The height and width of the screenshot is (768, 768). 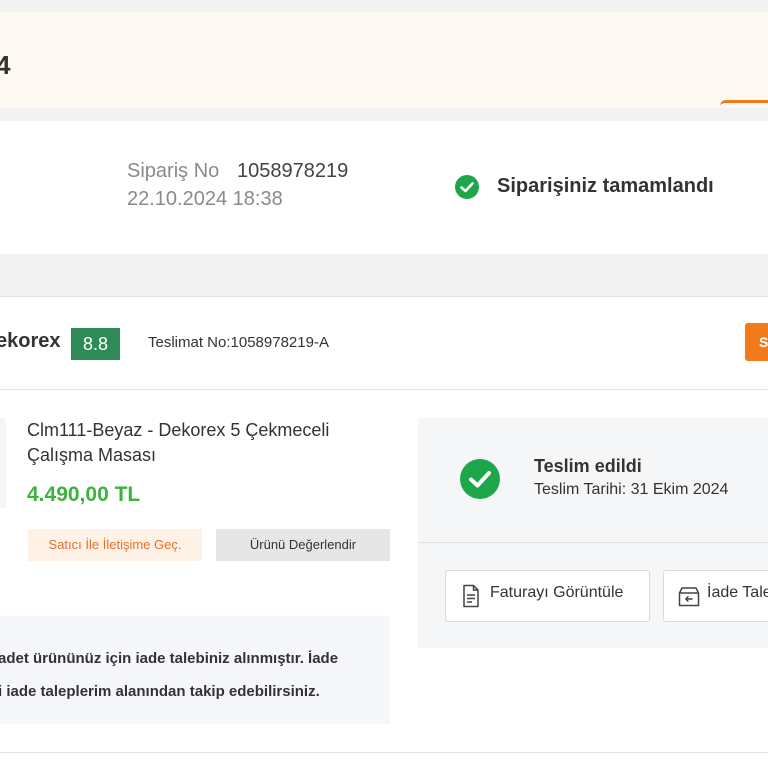 What do you see at coordinates (588, 466) in the screenshot?
I see `delivery-status-title: Teslim edildi` at bounding box center [588, 466].